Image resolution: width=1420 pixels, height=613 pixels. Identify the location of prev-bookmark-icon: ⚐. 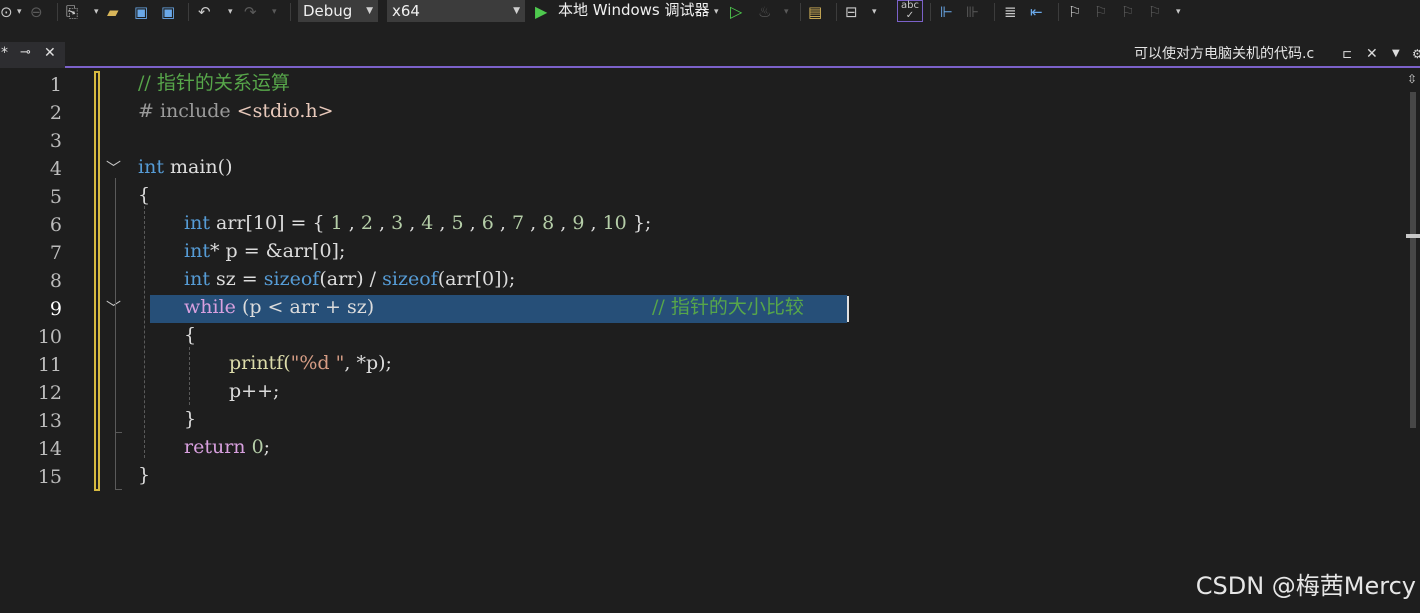
(1100, 12).